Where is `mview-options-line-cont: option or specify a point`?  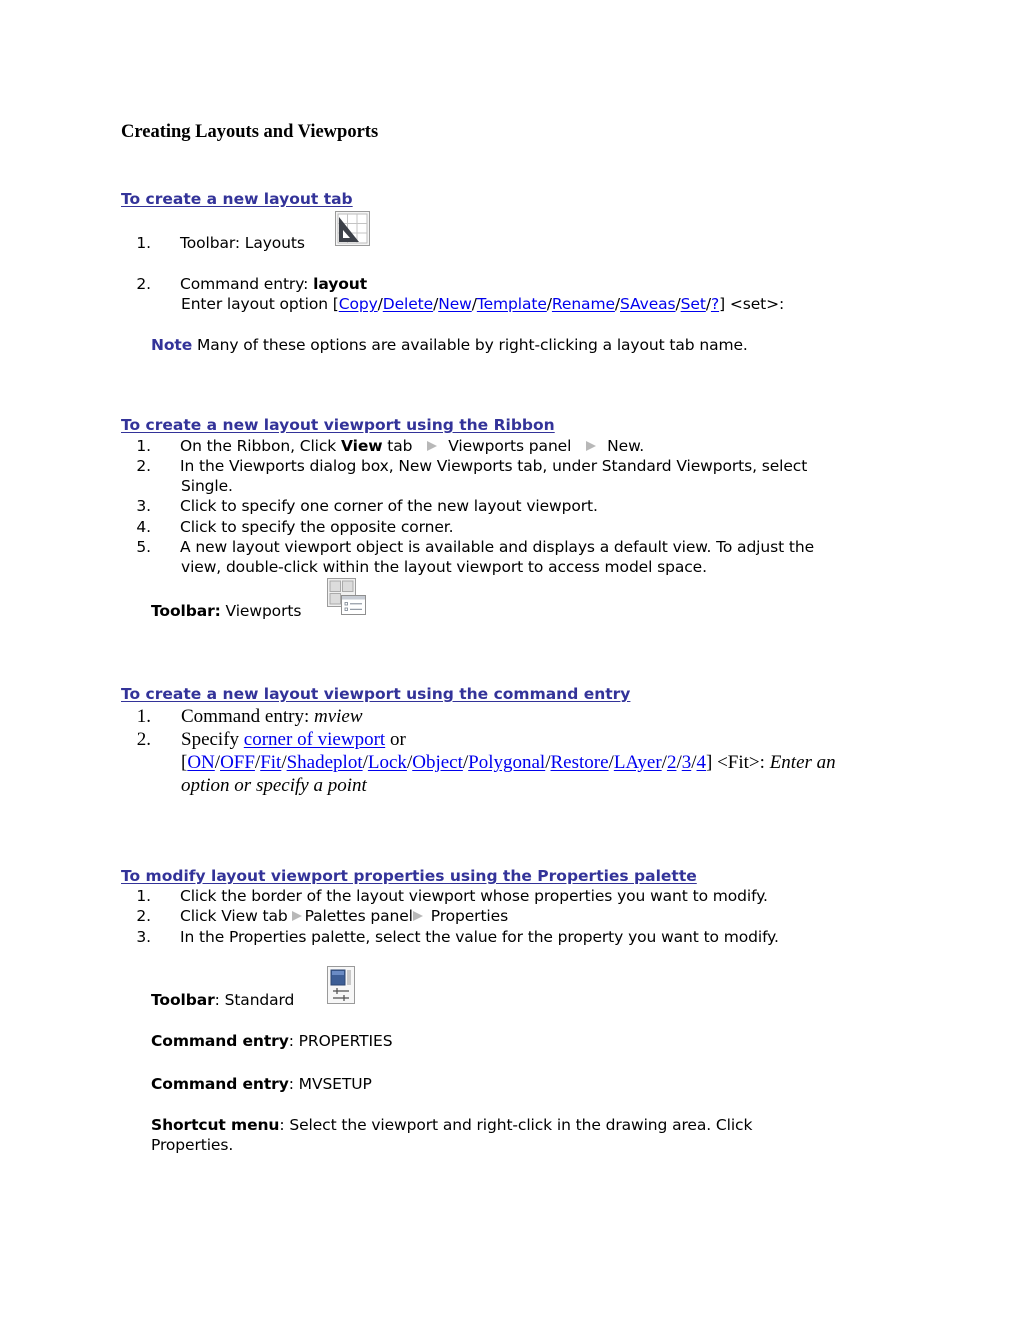
mview-options-line-cont: option or specify a point is located at coordinates (274, 786).